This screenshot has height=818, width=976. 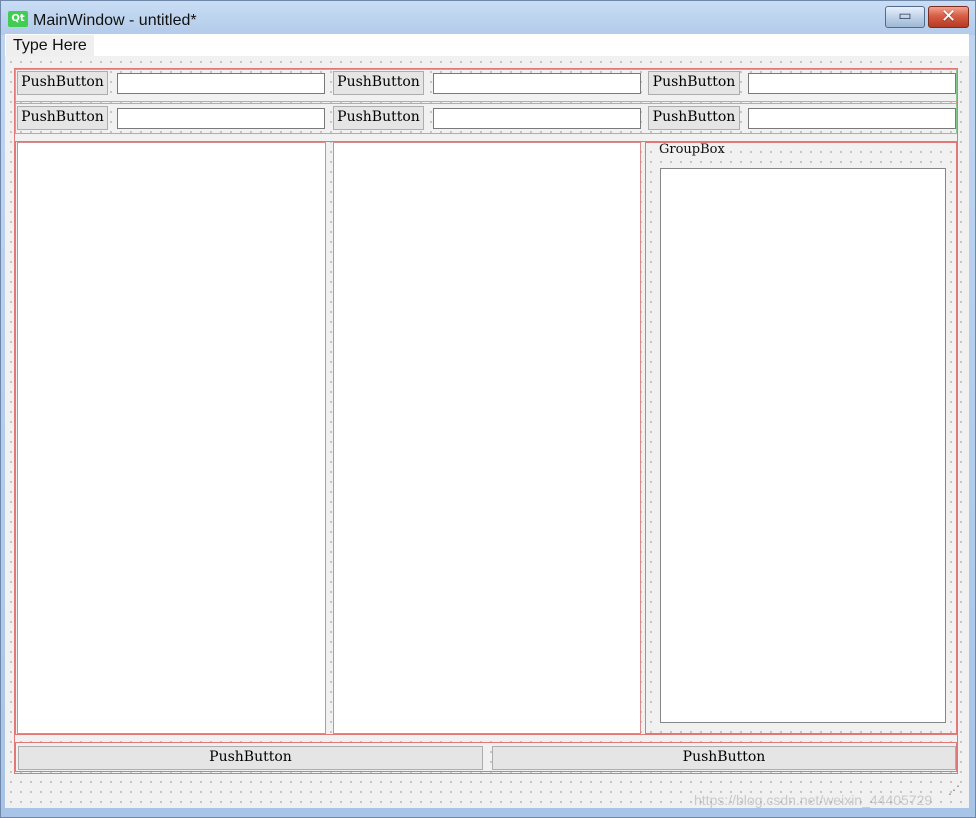 What do you see at coordinates (115, 20) in the screenshot?
I see `window-title: MainWindow - untitled*` at bounding box center [115, 20].